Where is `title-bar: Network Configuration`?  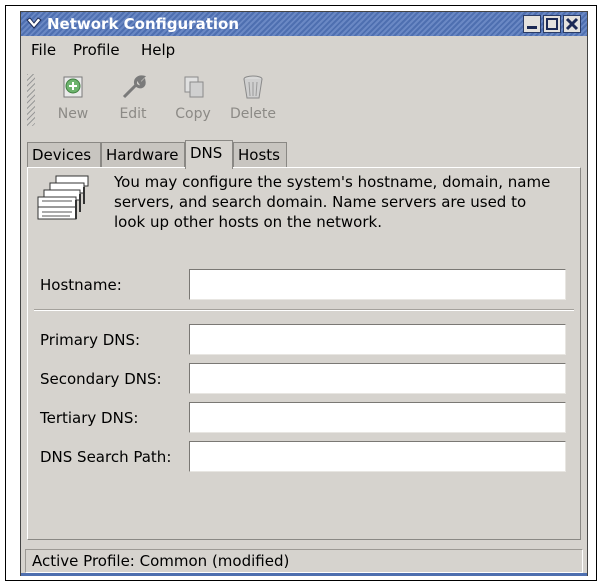 title-bar: Network Configuration is located at coordinates (304, 24).